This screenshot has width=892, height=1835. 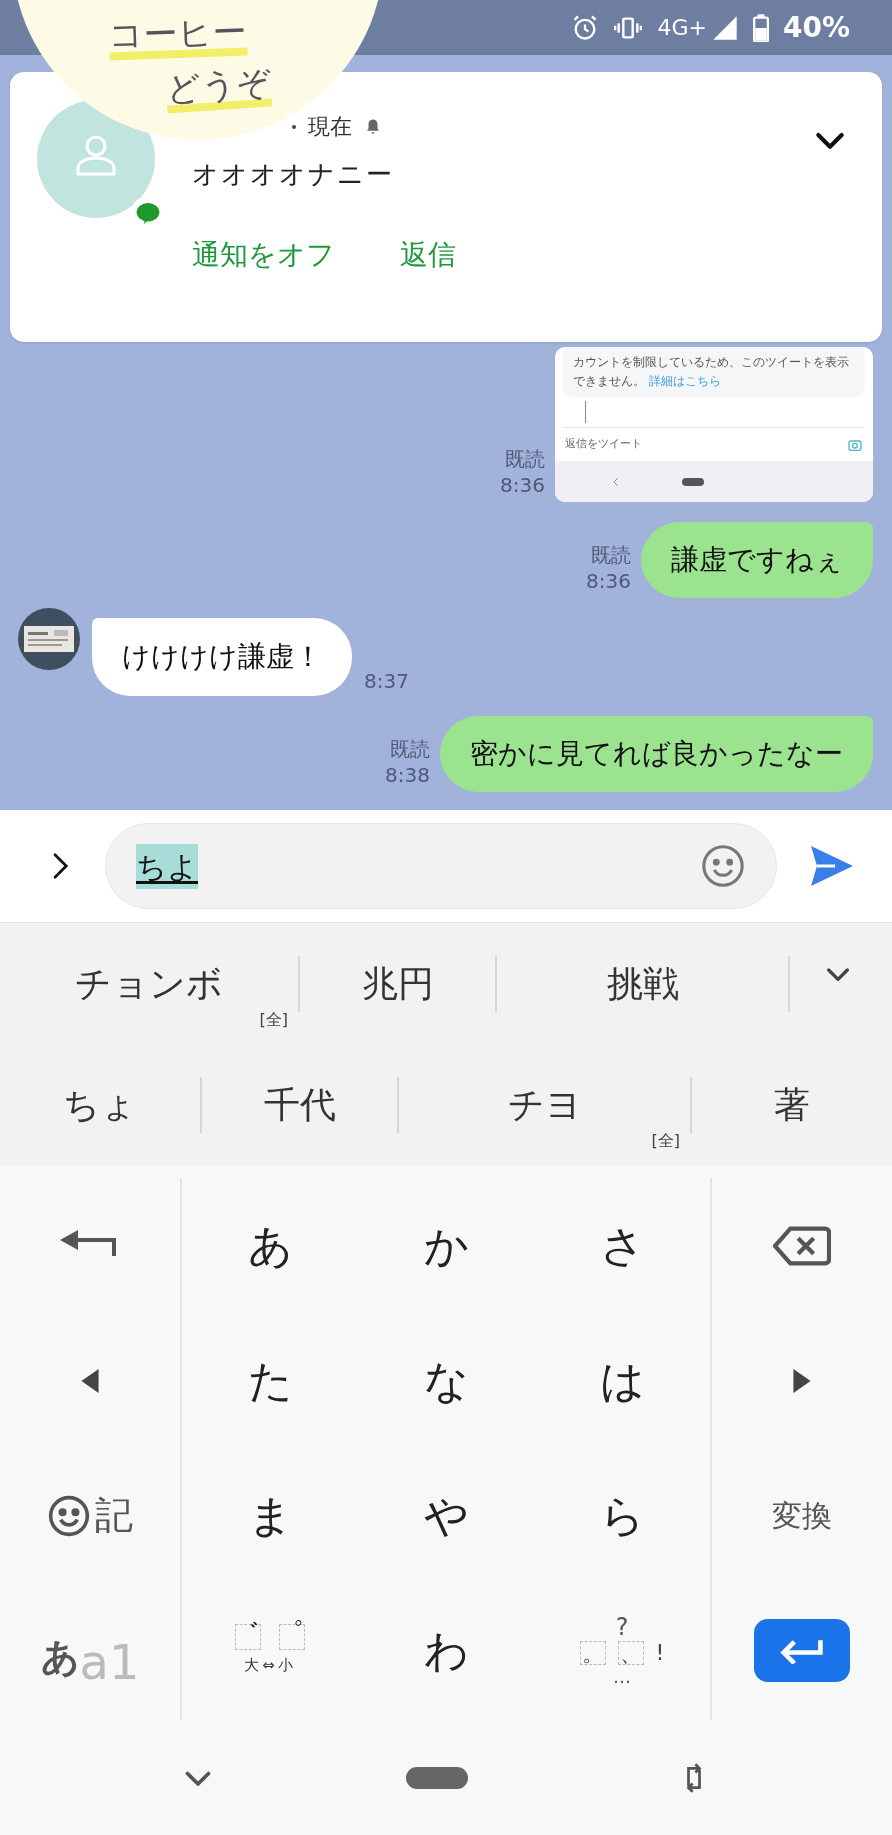 I want to click on message-input-field: ちよ, so click(x=441, y=866).